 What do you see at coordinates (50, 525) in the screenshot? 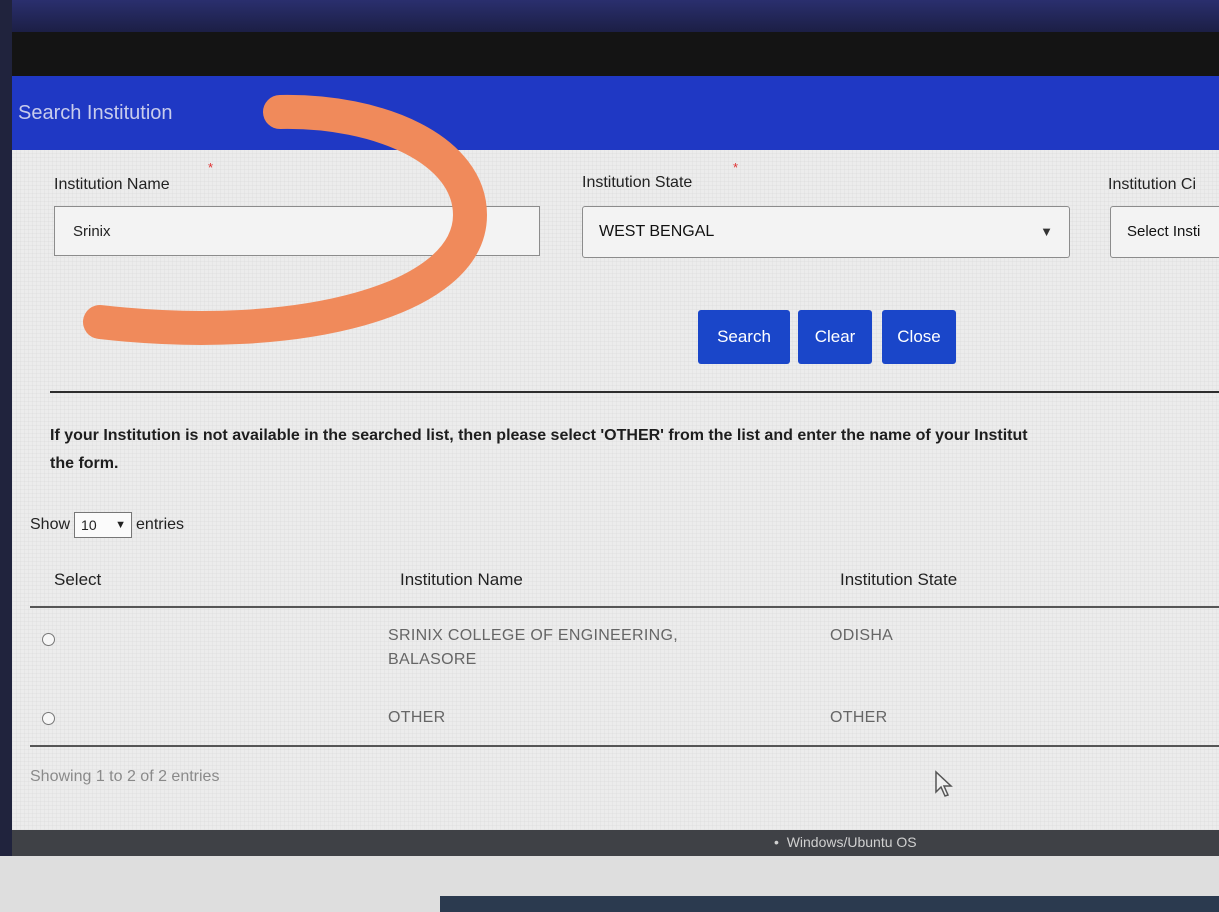
I see `show-label: Show` at bounding box center [50, 525].